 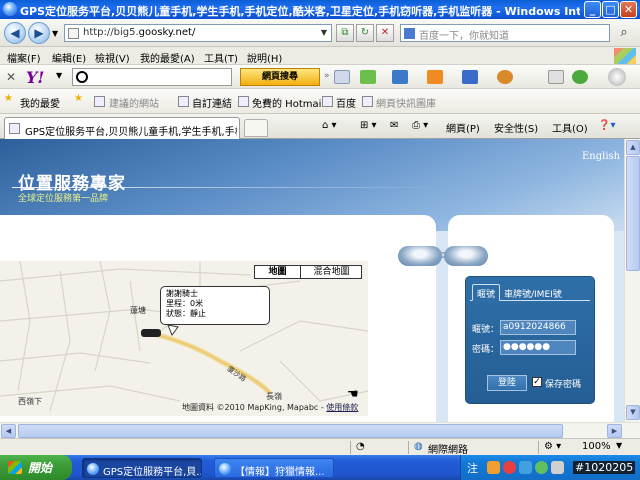 I want to click on search-input: 百度一下，你就知道, so click(x=505, y=33).